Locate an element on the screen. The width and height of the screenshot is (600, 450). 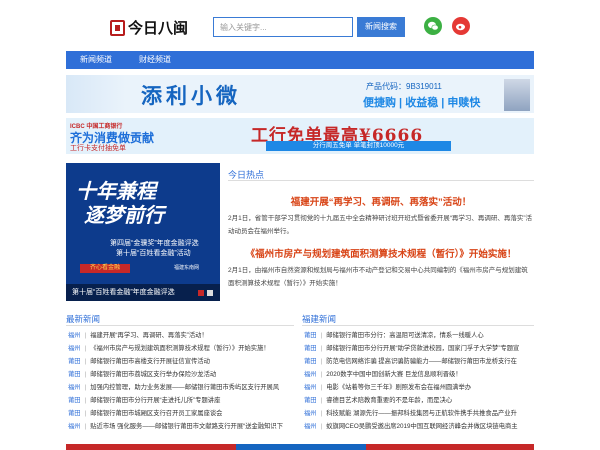
list-item: 福州 | 2020数字中国中国创新大赛 巨龙信息顺利晋级！ is located at coordinates (419, 375).